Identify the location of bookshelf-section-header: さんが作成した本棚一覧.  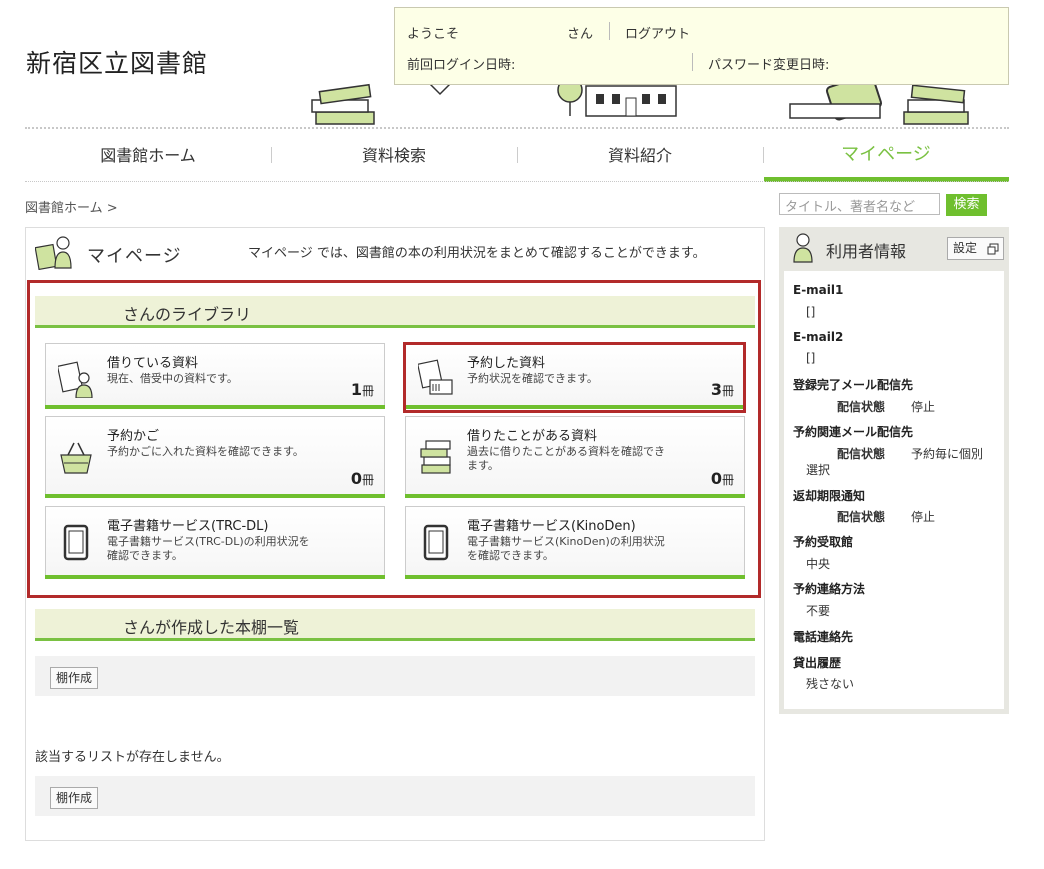
(395, 625).